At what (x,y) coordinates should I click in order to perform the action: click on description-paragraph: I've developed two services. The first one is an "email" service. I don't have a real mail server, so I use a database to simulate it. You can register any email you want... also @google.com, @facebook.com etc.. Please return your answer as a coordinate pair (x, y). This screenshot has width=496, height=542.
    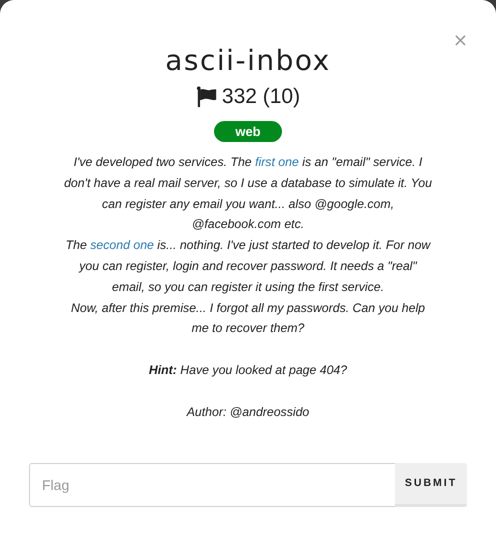
    Looking at the image, I should click on (248, 194).